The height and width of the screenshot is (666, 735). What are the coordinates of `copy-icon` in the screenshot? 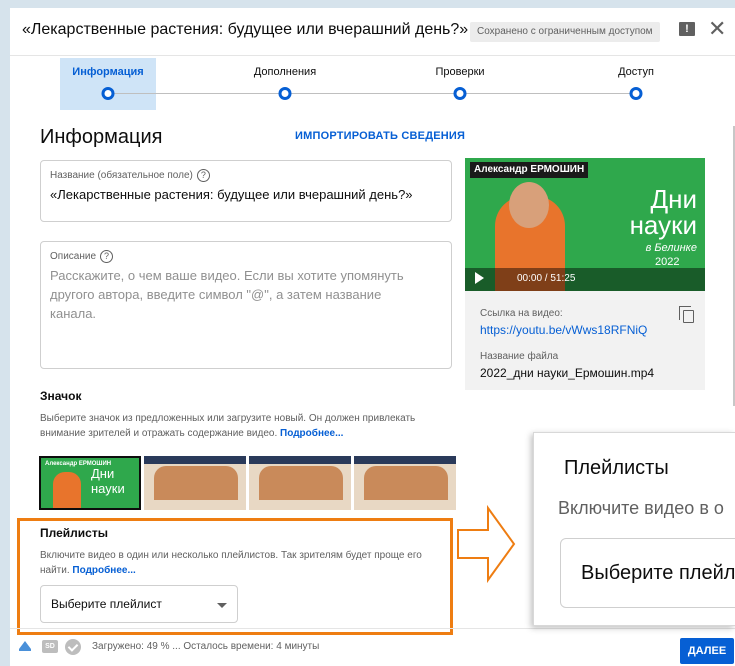 It's located at (686, 314).